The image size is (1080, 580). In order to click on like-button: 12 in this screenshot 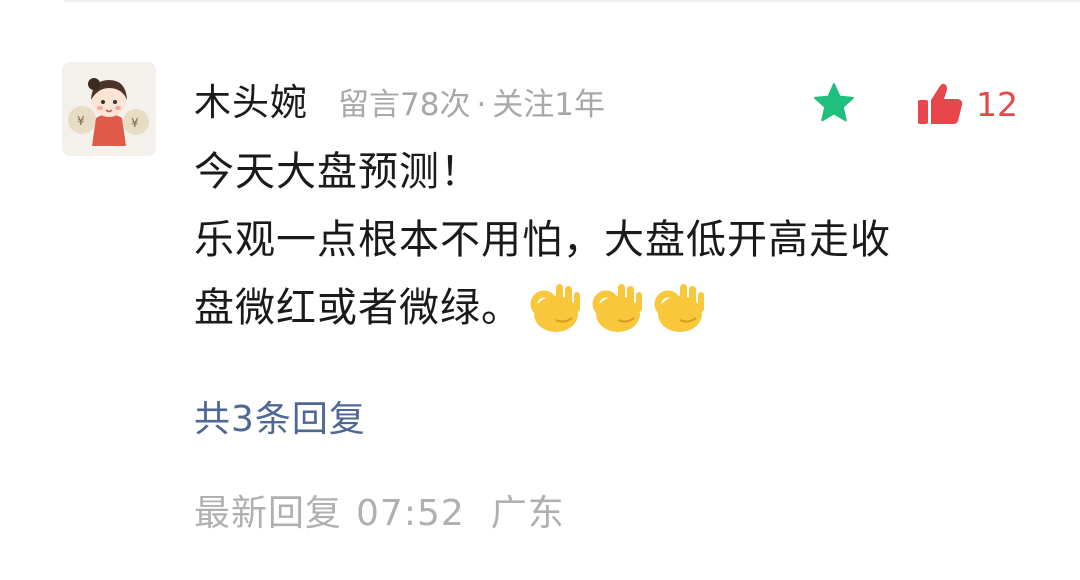, I will do `click(967, 104)`.